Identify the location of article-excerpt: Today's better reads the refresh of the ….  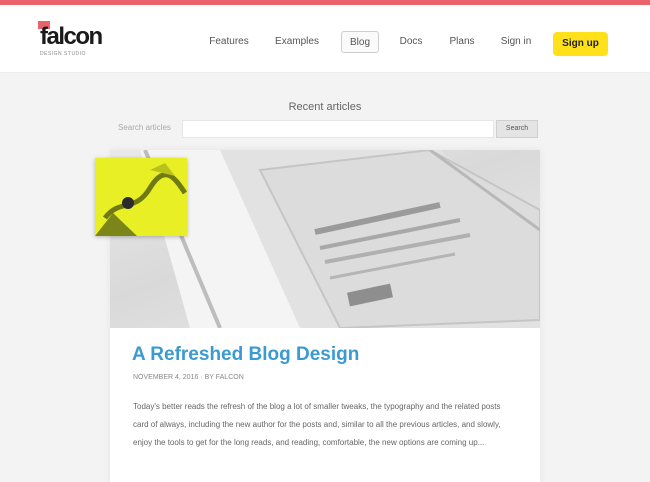
(317, 424).